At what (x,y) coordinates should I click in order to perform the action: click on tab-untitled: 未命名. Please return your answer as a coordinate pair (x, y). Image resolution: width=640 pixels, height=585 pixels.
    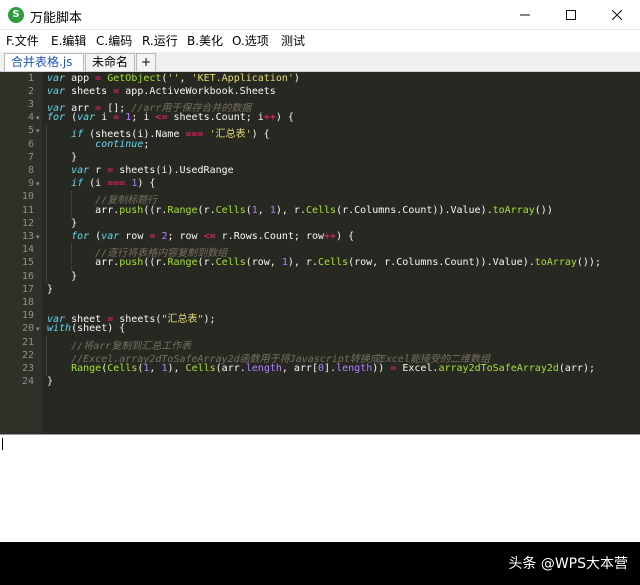
    Looking at the image, I should click on (110, 62).